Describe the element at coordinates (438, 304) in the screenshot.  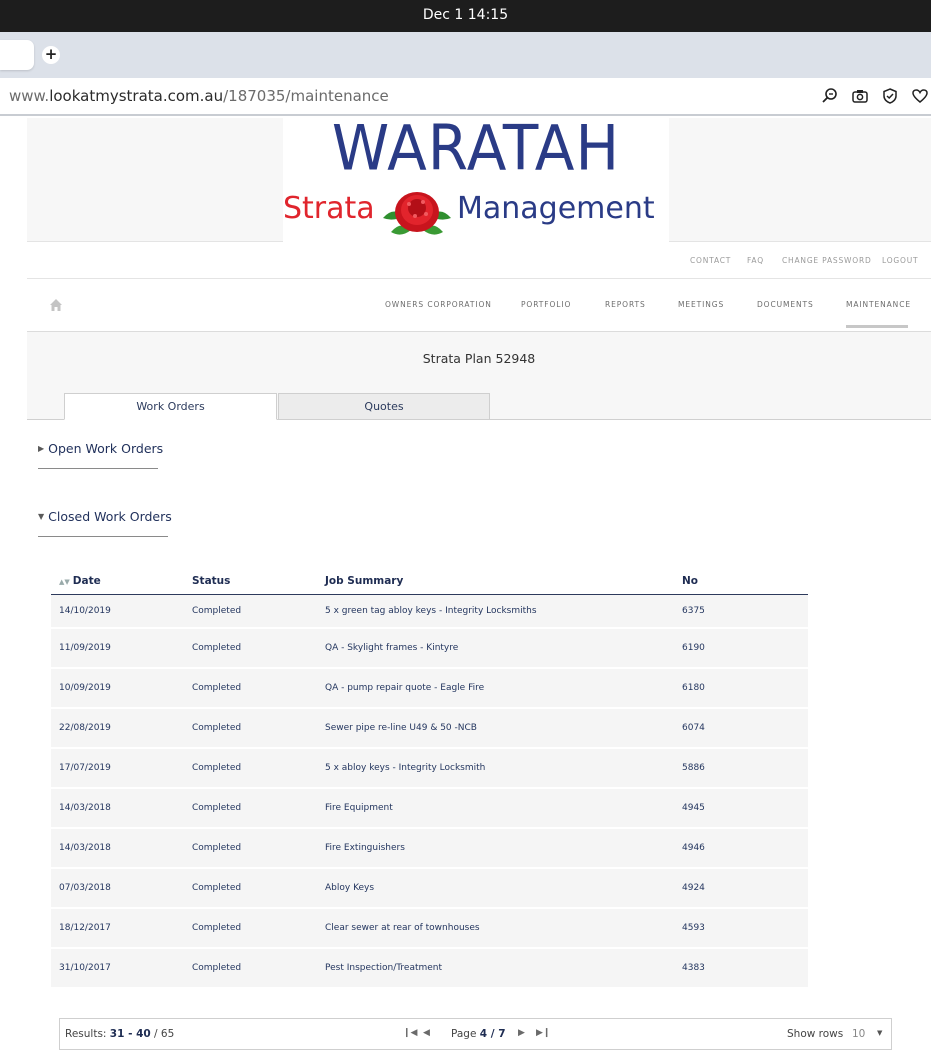
I see `nav-owners-corporation: OWNERS CORPORATION` at that location.